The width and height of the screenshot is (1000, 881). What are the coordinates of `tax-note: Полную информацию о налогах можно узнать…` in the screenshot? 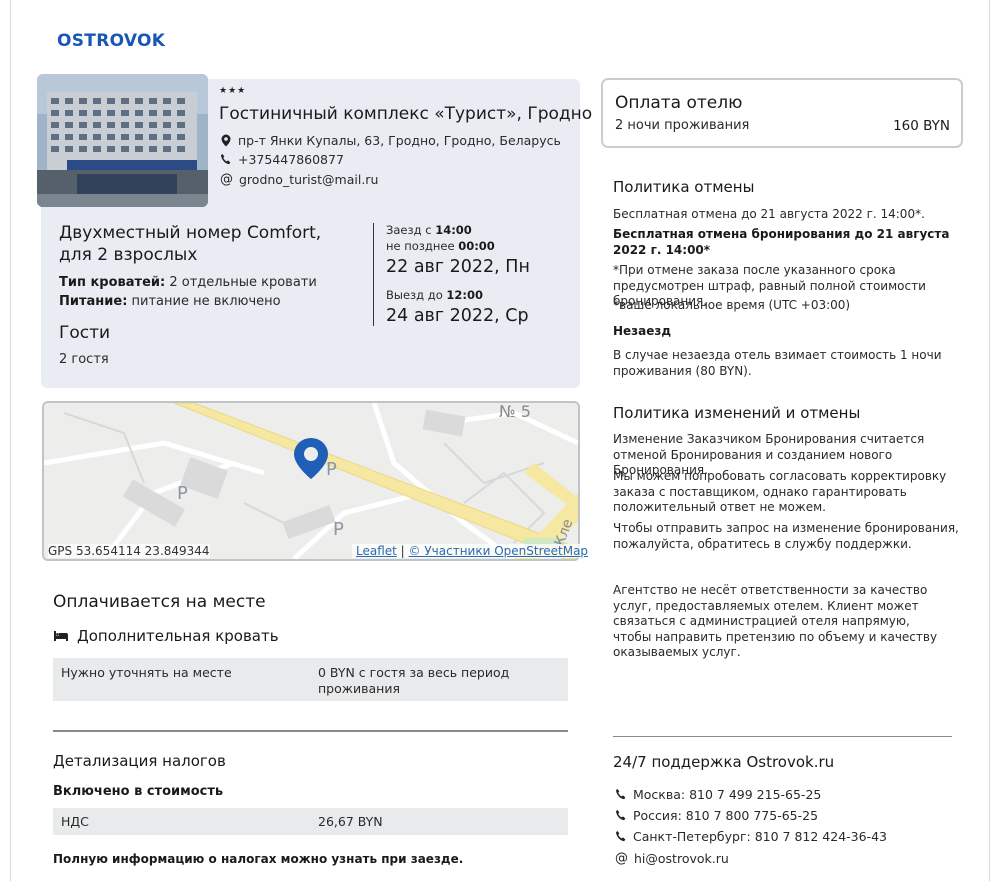 It's located at (258, 859).